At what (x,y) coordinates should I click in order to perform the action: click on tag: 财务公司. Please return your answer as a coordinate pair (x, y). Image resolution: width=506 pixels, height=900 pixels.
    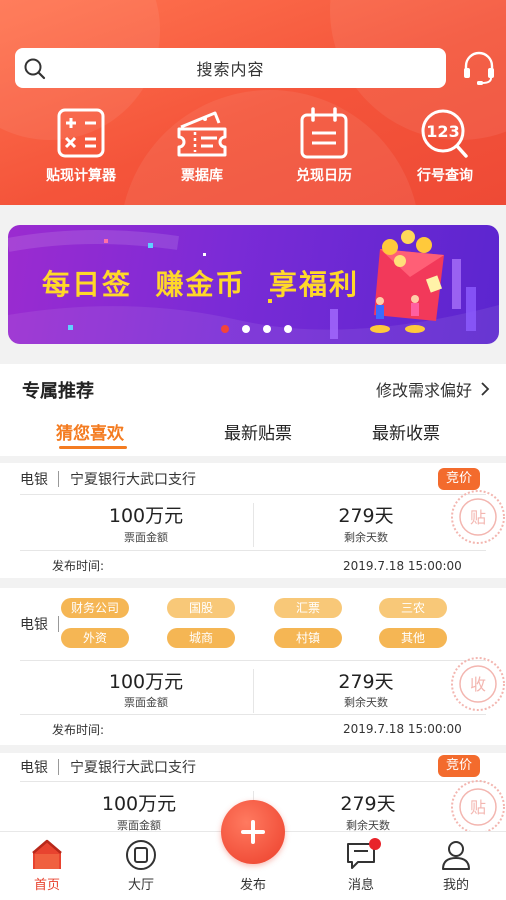
    Looking at the image, I should click on (95, 608).